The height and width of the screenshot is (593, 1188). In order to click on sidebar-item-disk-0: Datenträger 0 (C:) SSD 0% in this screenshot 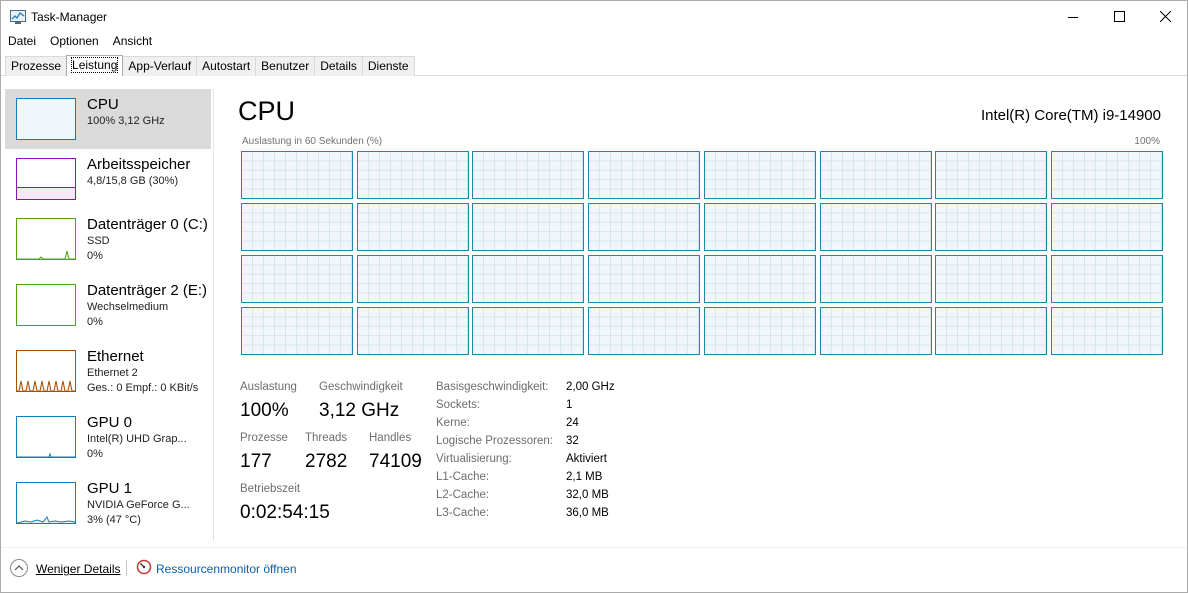, I will do `click(108, 239)`.